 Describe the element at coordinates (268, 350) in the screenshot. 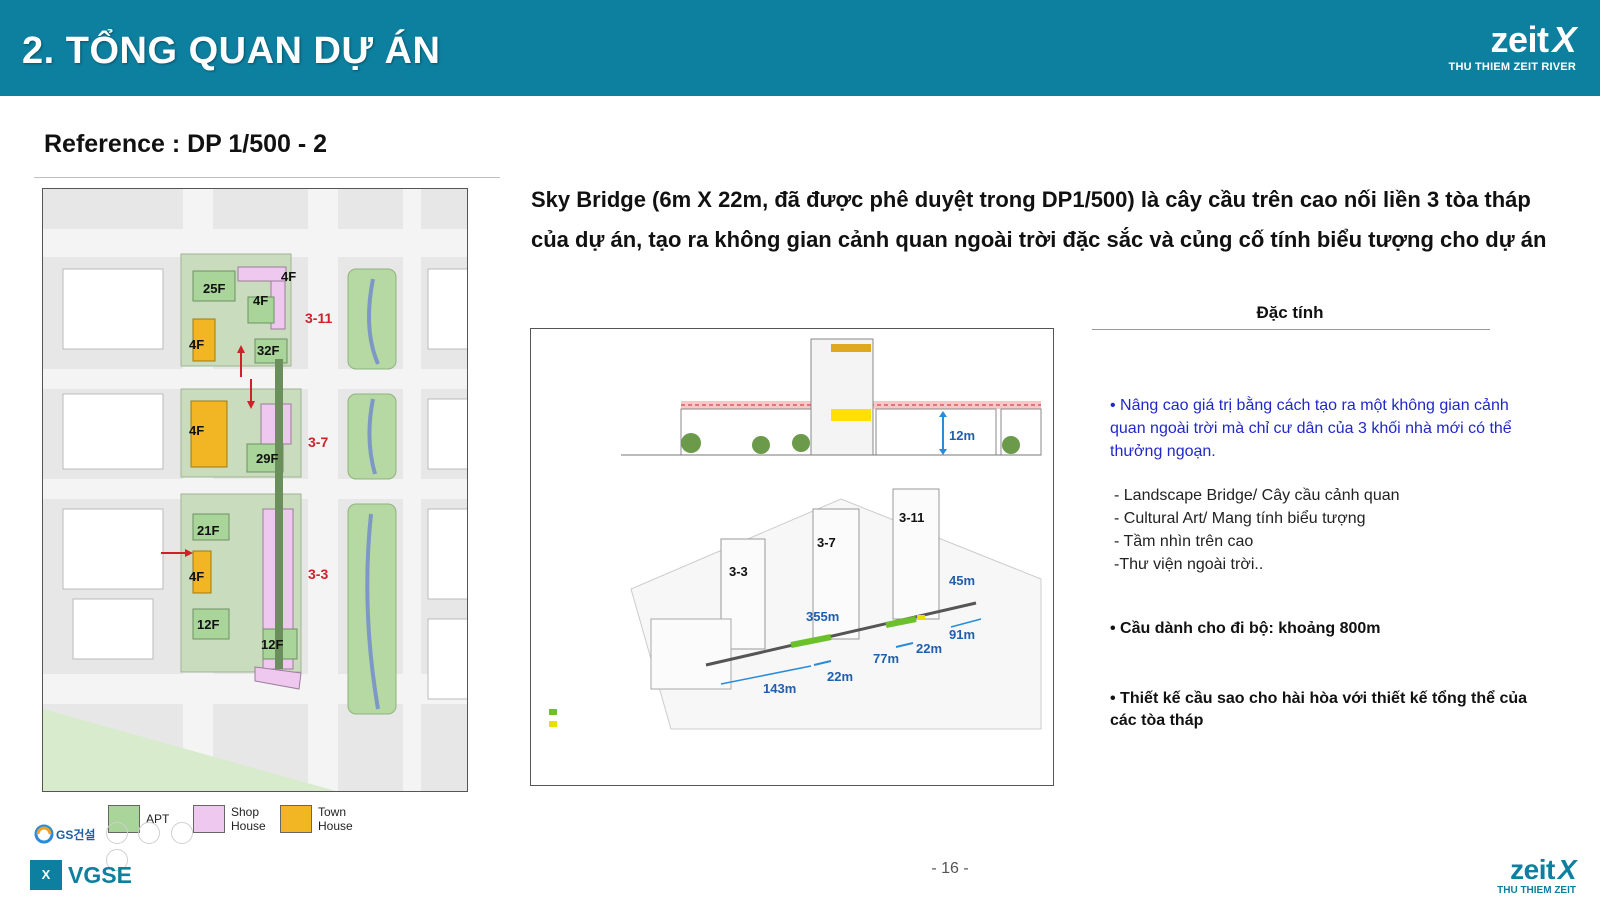

I see `floor-label: 32F` at that location.